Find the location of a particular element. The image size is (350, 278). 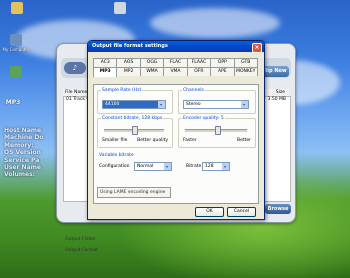

tab-monkey: MONKEY is located at coordinates (245, 71).